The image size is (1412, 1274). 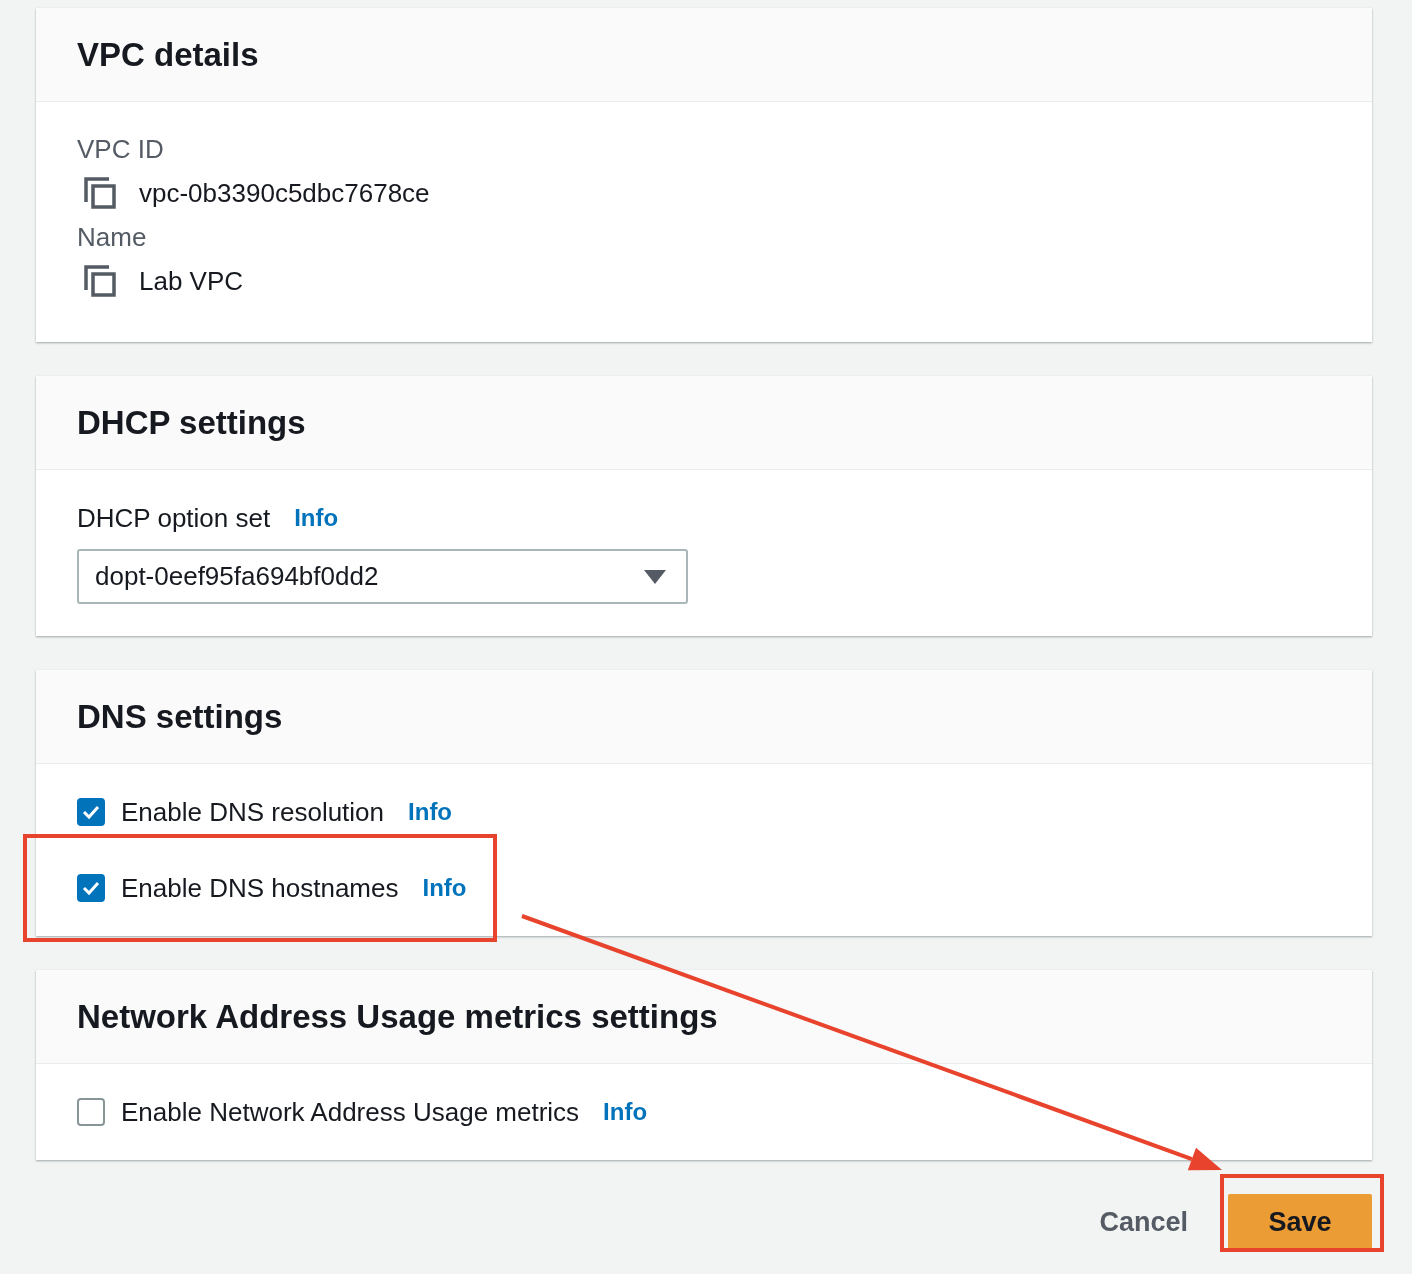 What do you see at coordinates (191, 281) in the screenshot?
I see `field-value: Lab VPC` at bounding box center [191, 281].